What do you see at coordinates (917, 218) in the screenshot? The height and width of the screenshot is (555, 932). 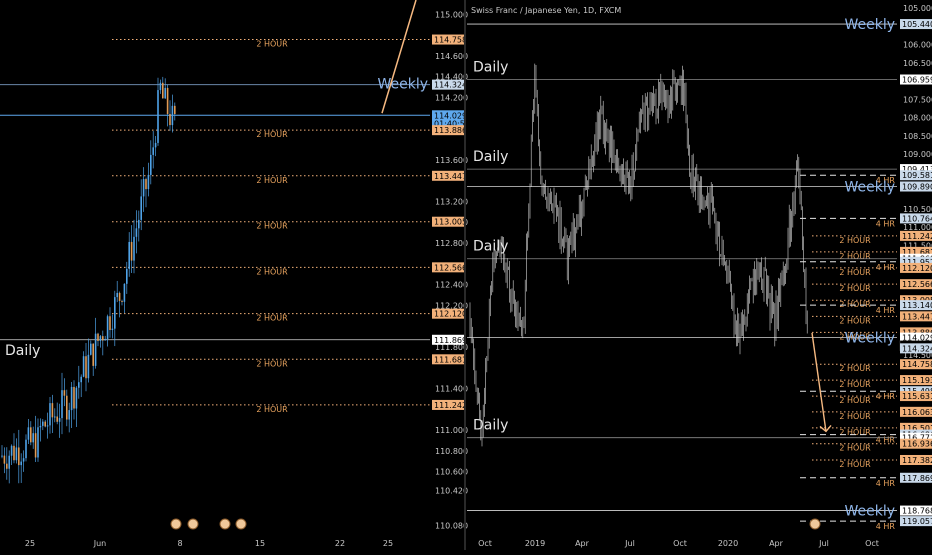 I see `right-price-tag-text: 110.764` at bounding box center [917, 218].